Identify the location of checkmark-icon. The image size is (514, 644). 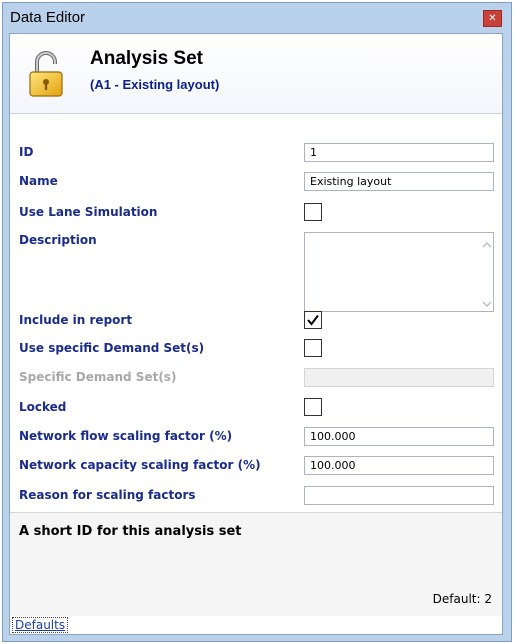
(313, 320).